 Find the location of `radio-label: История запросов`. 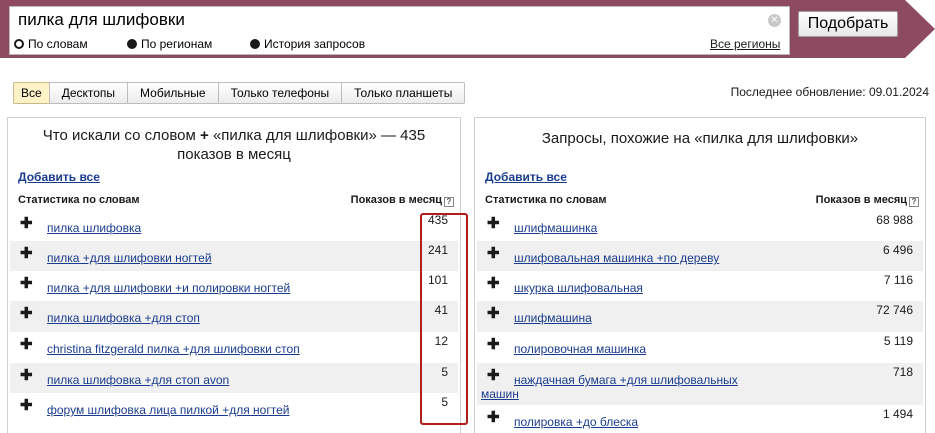

radio-label: История запросов is located at coordinates (315, 44).